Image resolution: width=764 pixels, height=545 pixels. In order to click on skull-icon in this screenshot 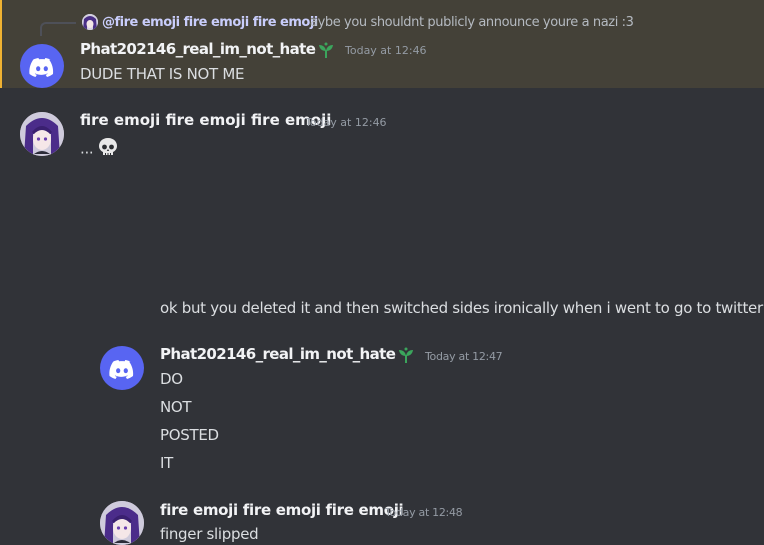, I will do `click(108, 149)`.